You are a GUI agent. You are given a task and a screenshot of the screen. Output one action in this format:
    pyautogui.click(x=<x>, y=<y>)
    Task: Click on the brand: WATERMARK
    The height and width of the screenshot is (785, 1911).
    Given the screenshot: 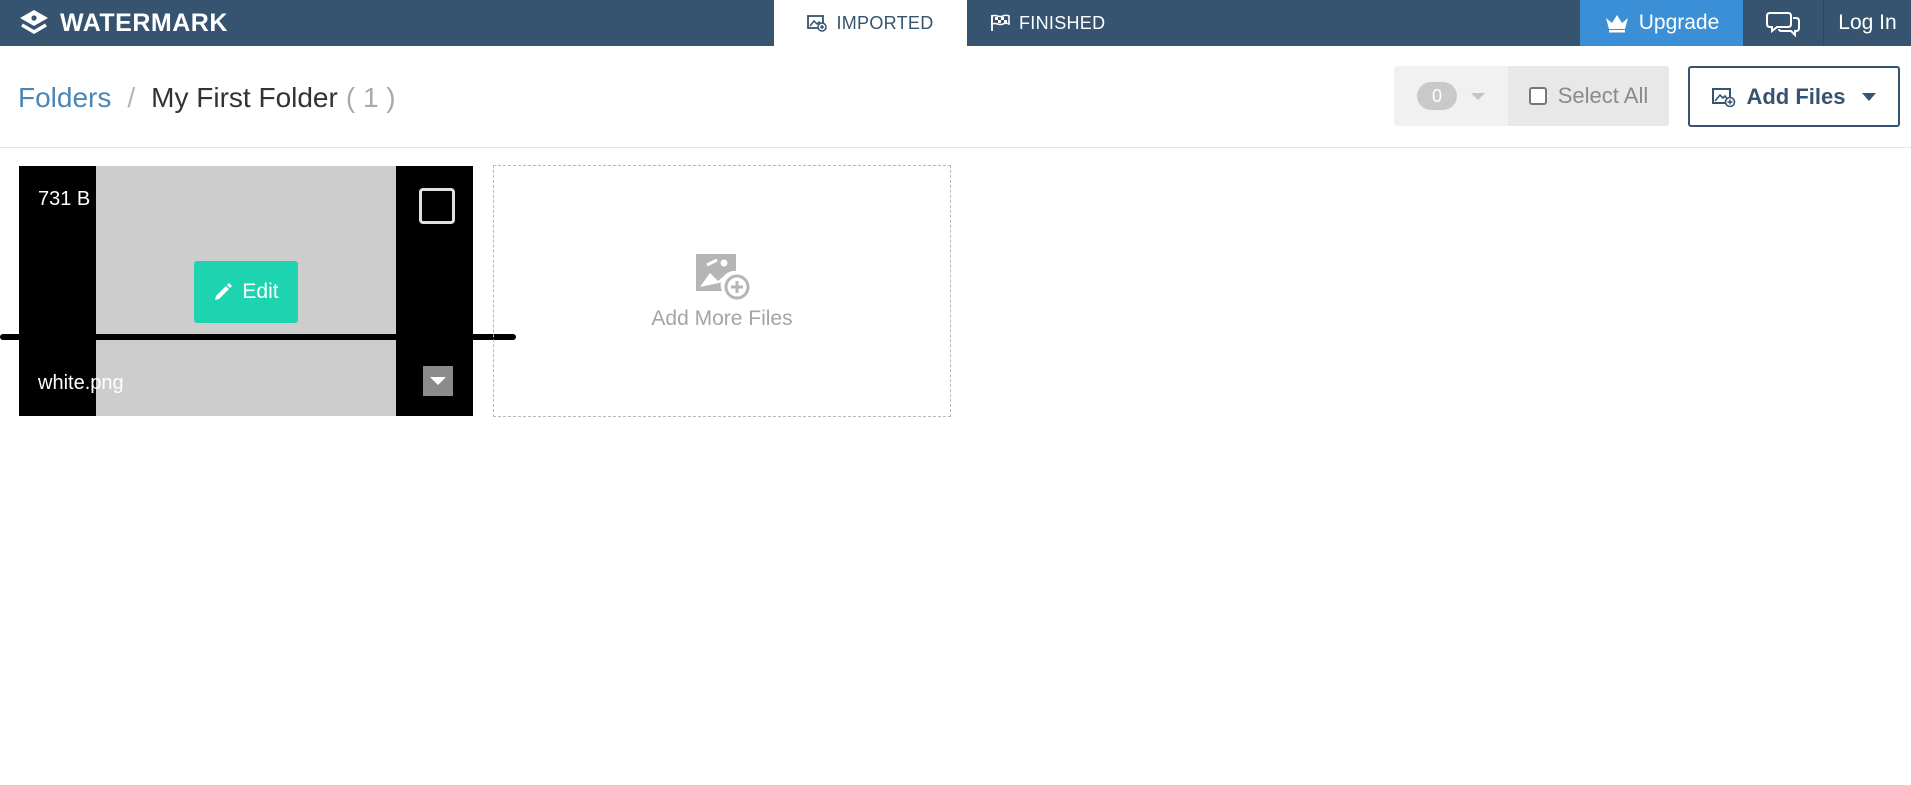 What is the action you would take?
    pyautogui.click(x=123, y=23)
    